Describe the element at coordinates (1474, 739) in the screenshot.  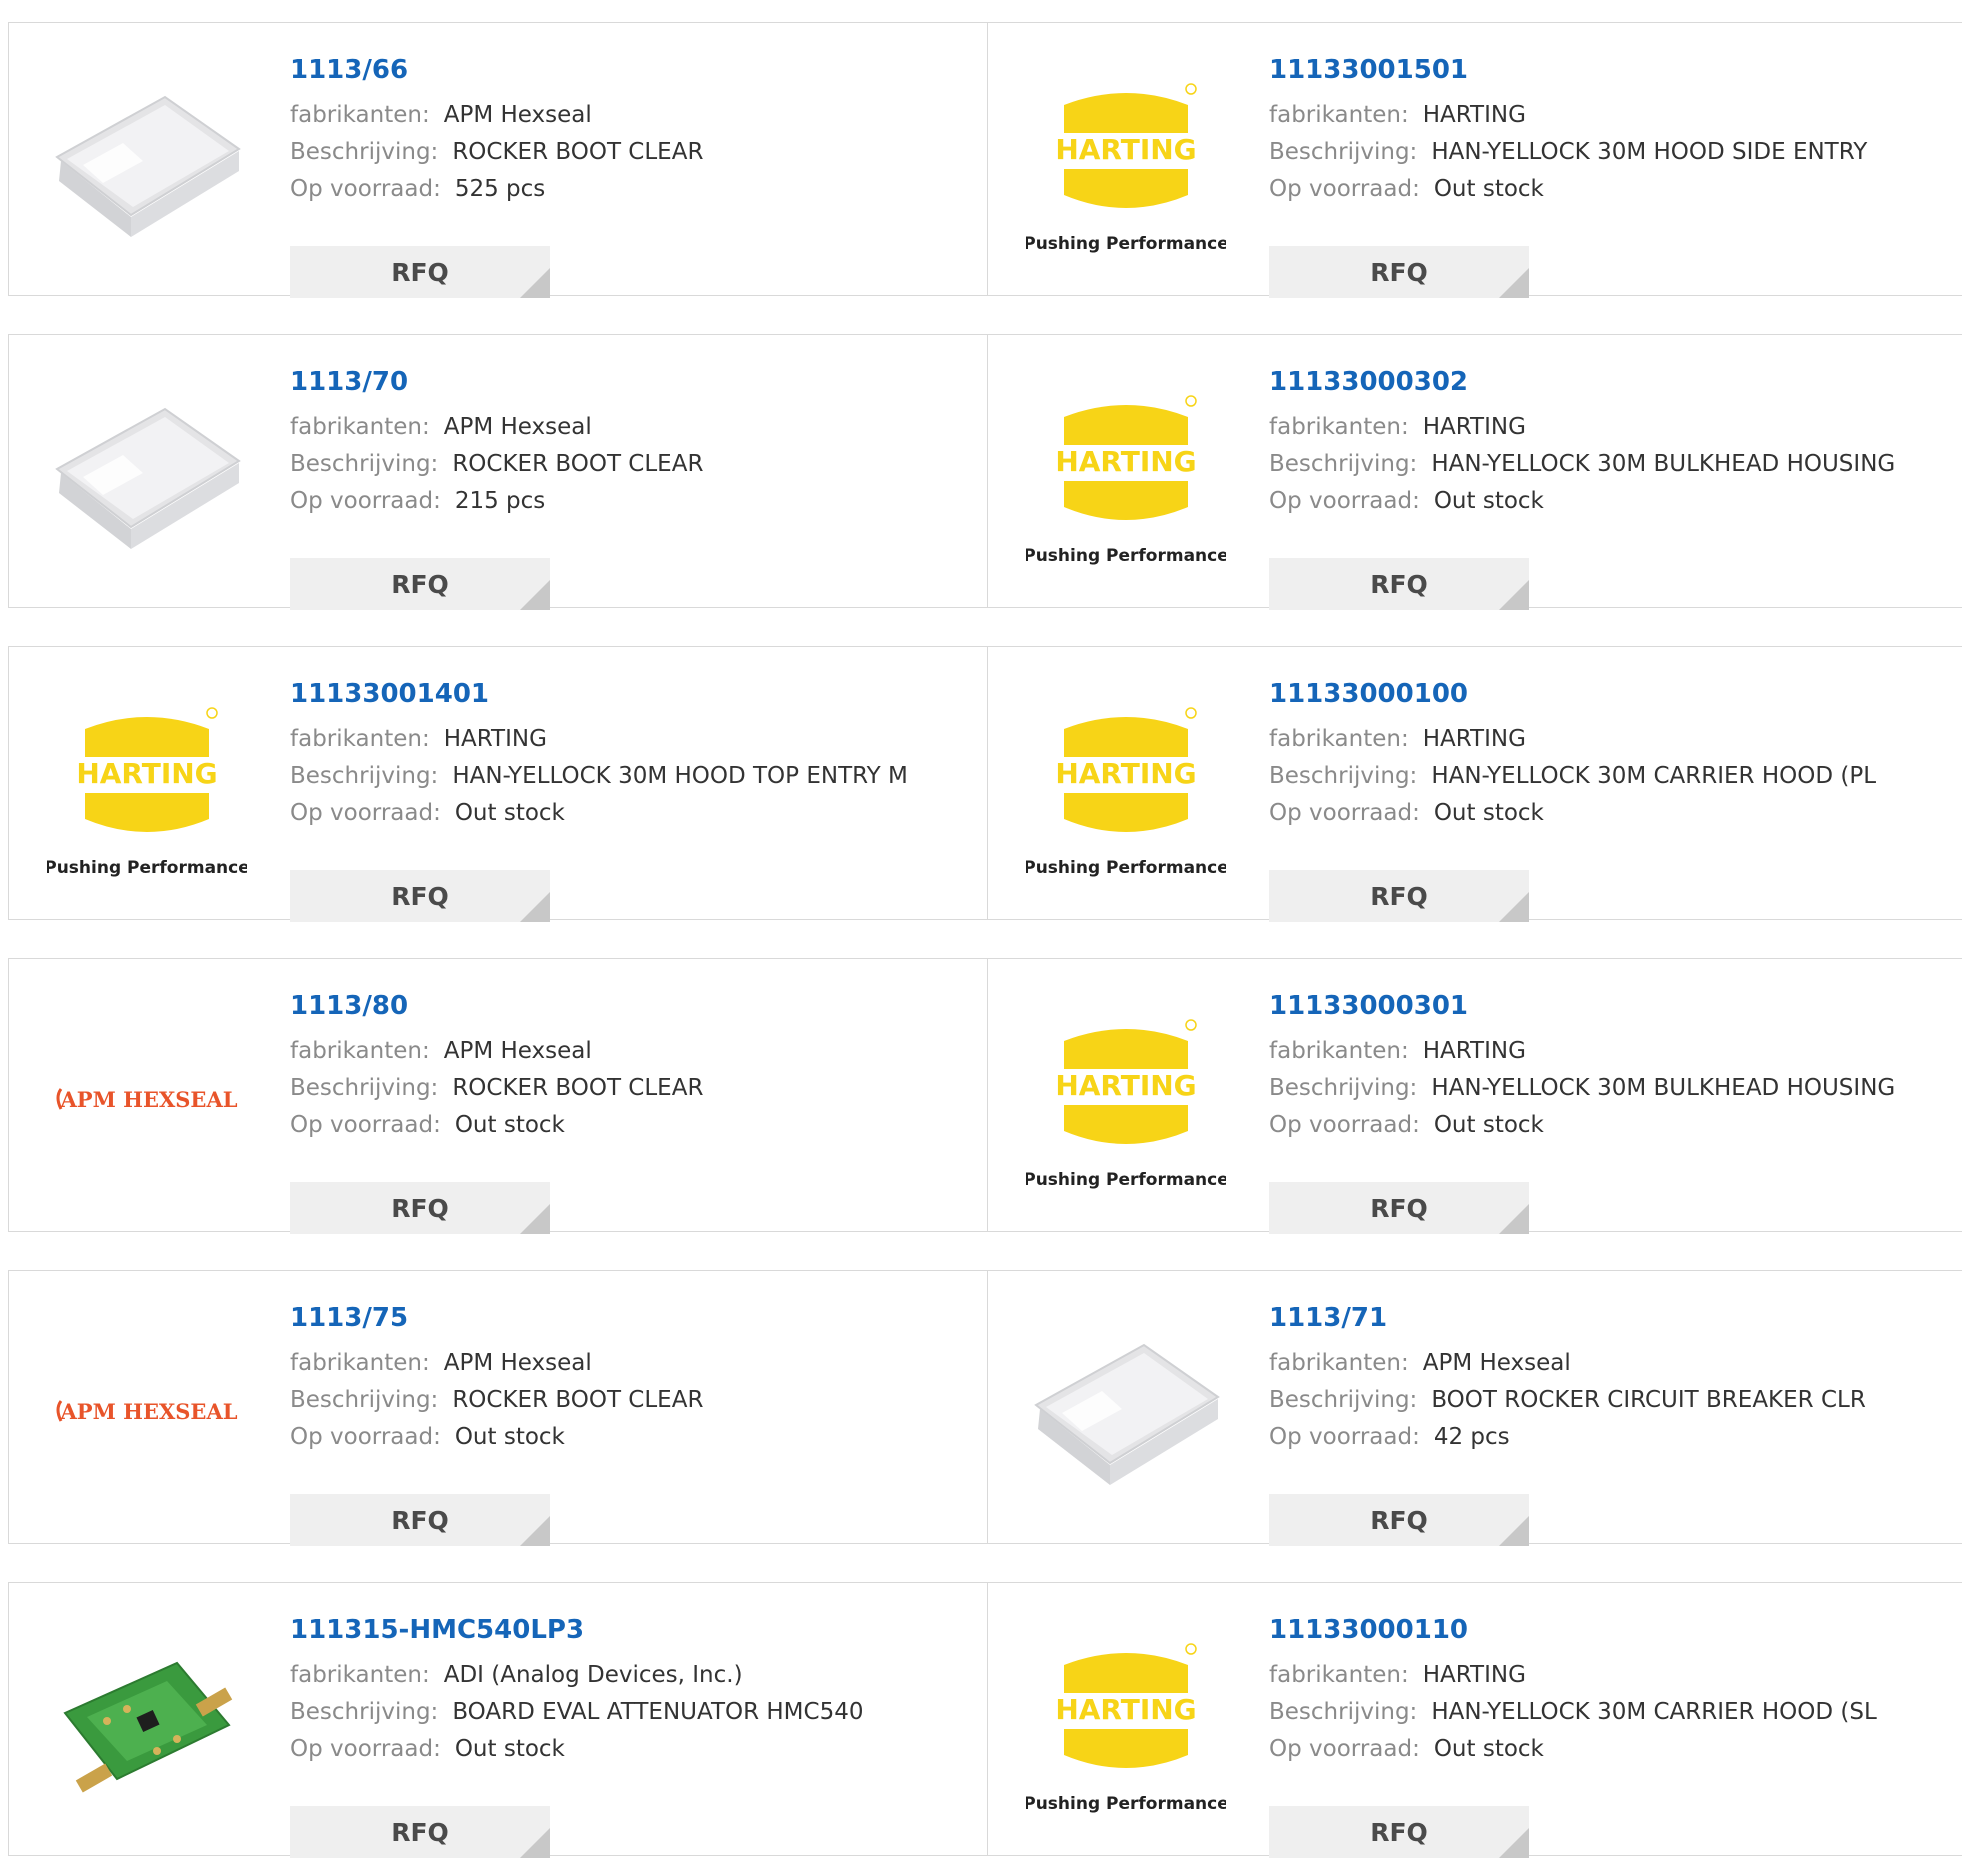
I see `manufacturer-value: HARTING` at that location.